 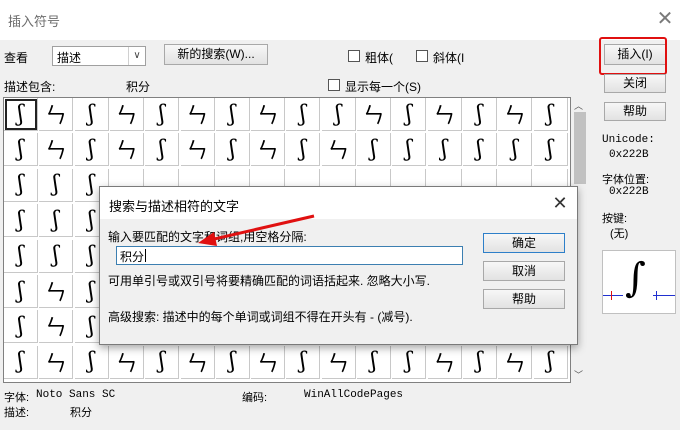 What do you see at coordinates (17, 398) in the screenshot?
I see `font-label: 字体:` at bounding box center [17, 398].